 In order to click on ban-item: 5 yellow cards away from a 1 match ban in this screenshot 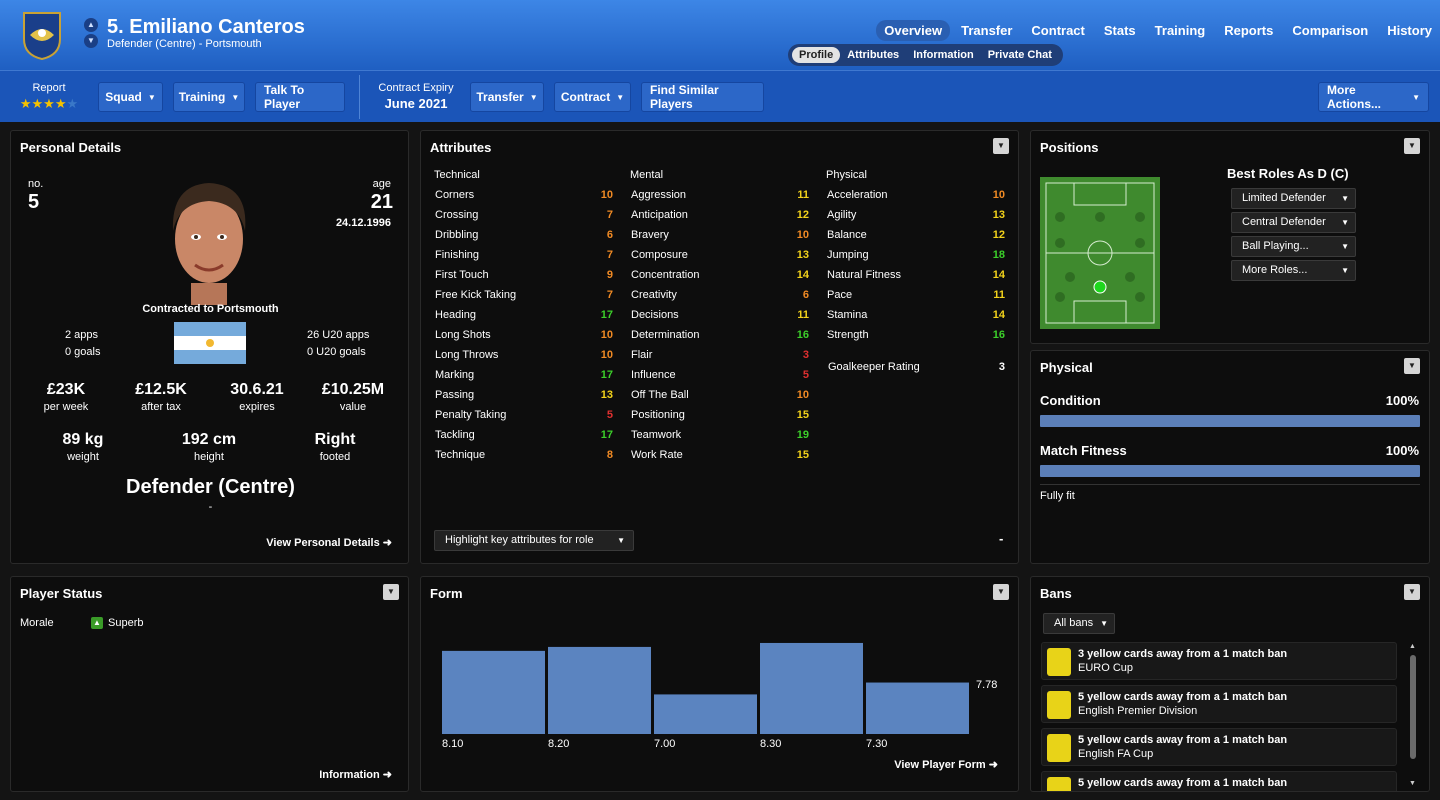, I will do `click(1219, 781)`.